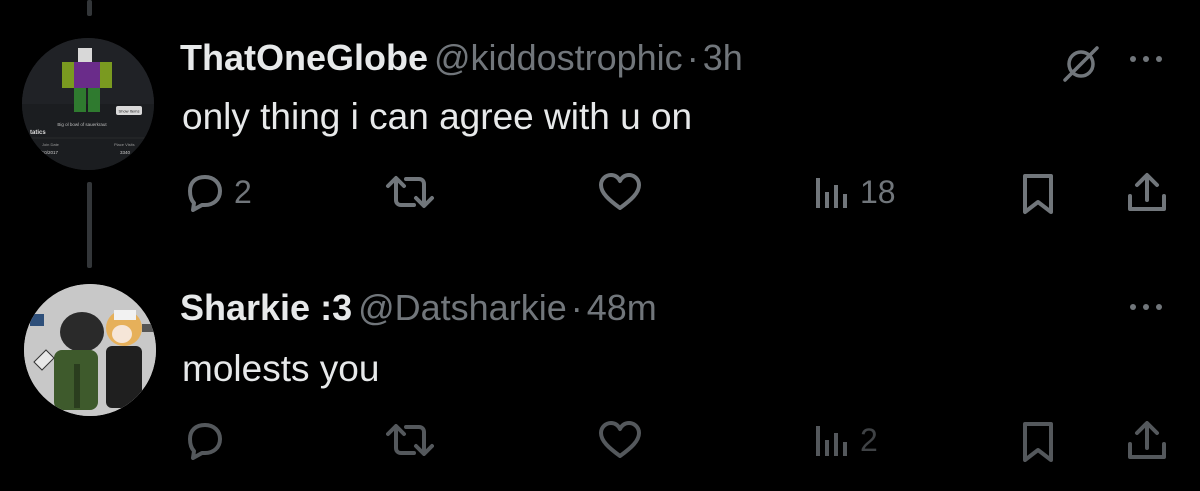 Image resolution: width=1200 pixels, height=491 pixels. Describe the element at coordinates (89, 8) in the screenshot. I see `thread-line-top` at that location.